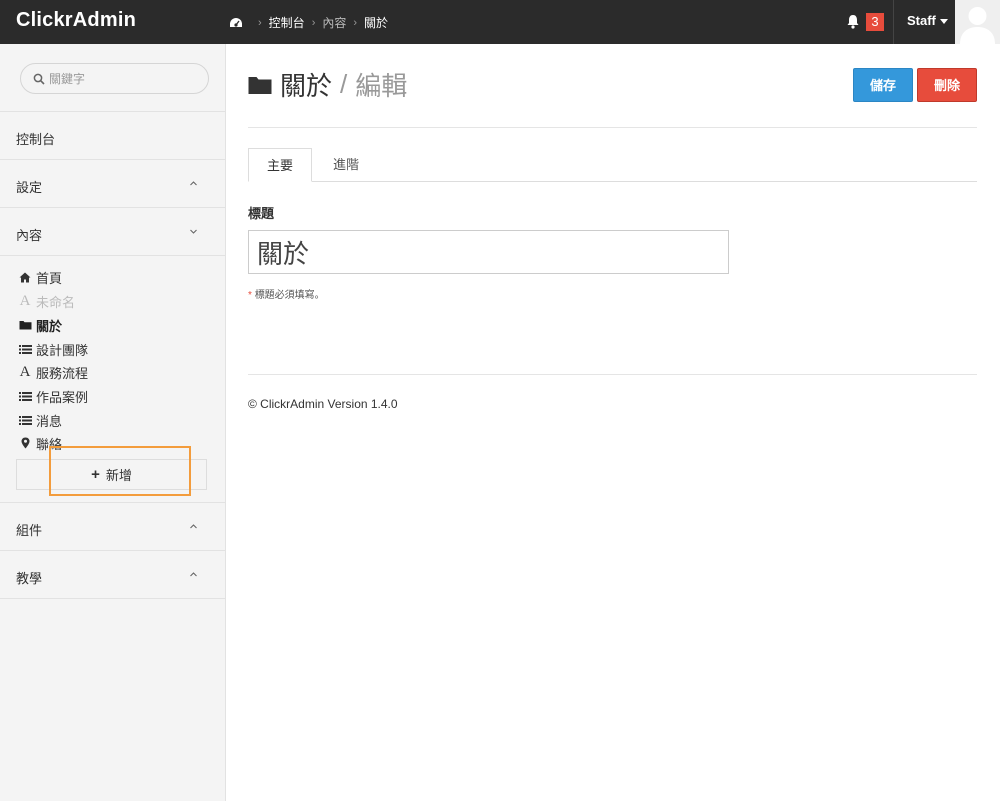 The height and width of the screenshot is (801, 1000). I want to click on submenu-item-label: 未命名, so click(56, 302).